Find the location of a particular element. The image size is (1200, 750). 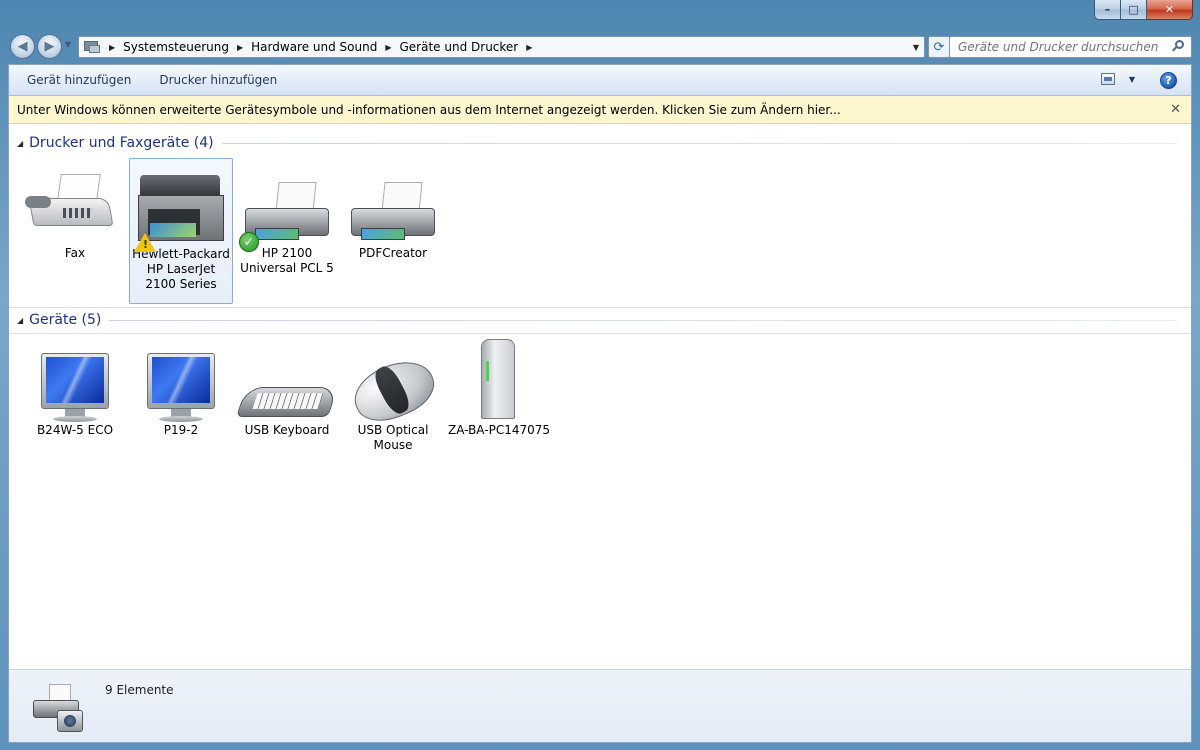

add-printer-button: Drucker hinzufügen is located at coordinates (218, 80).